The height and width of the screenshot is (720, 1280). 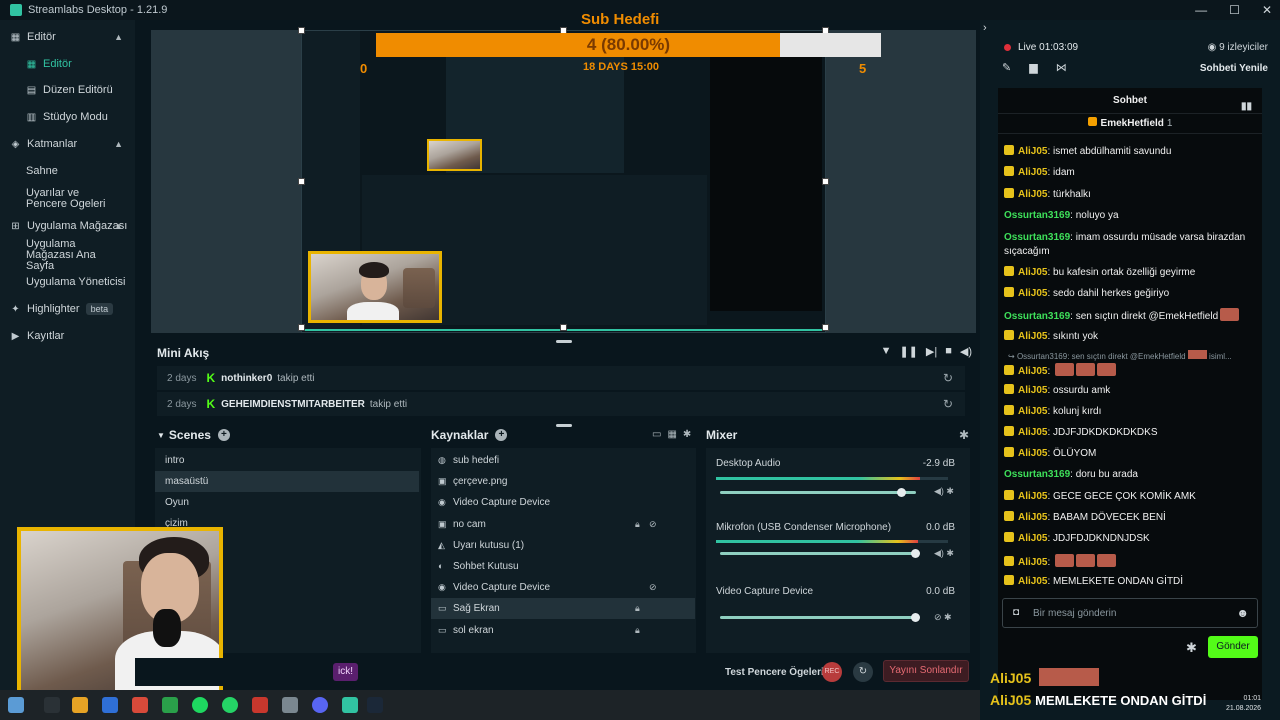 What do you see at coordinates (67, 171) in the screenshot?
I see `sidebar-item-scene: Sahne` at bounding box center [67, 171].